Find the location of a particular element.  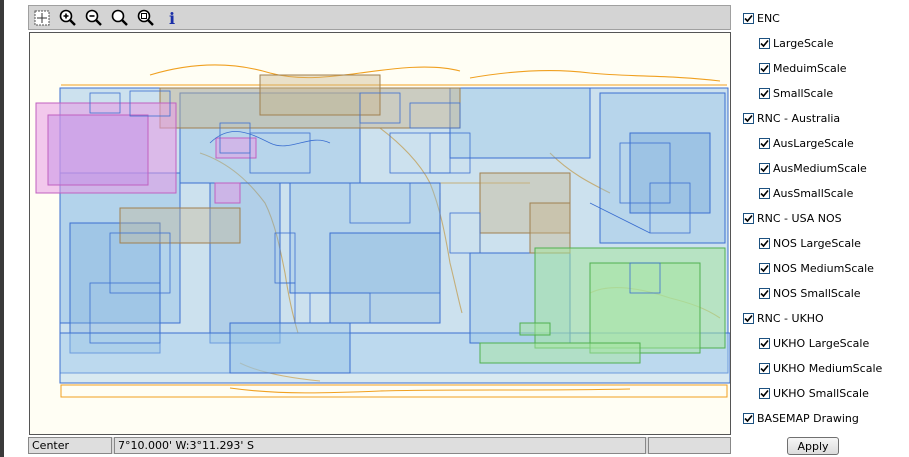

checkbox-ukho-large-scale is located at coordinates (764, 343).